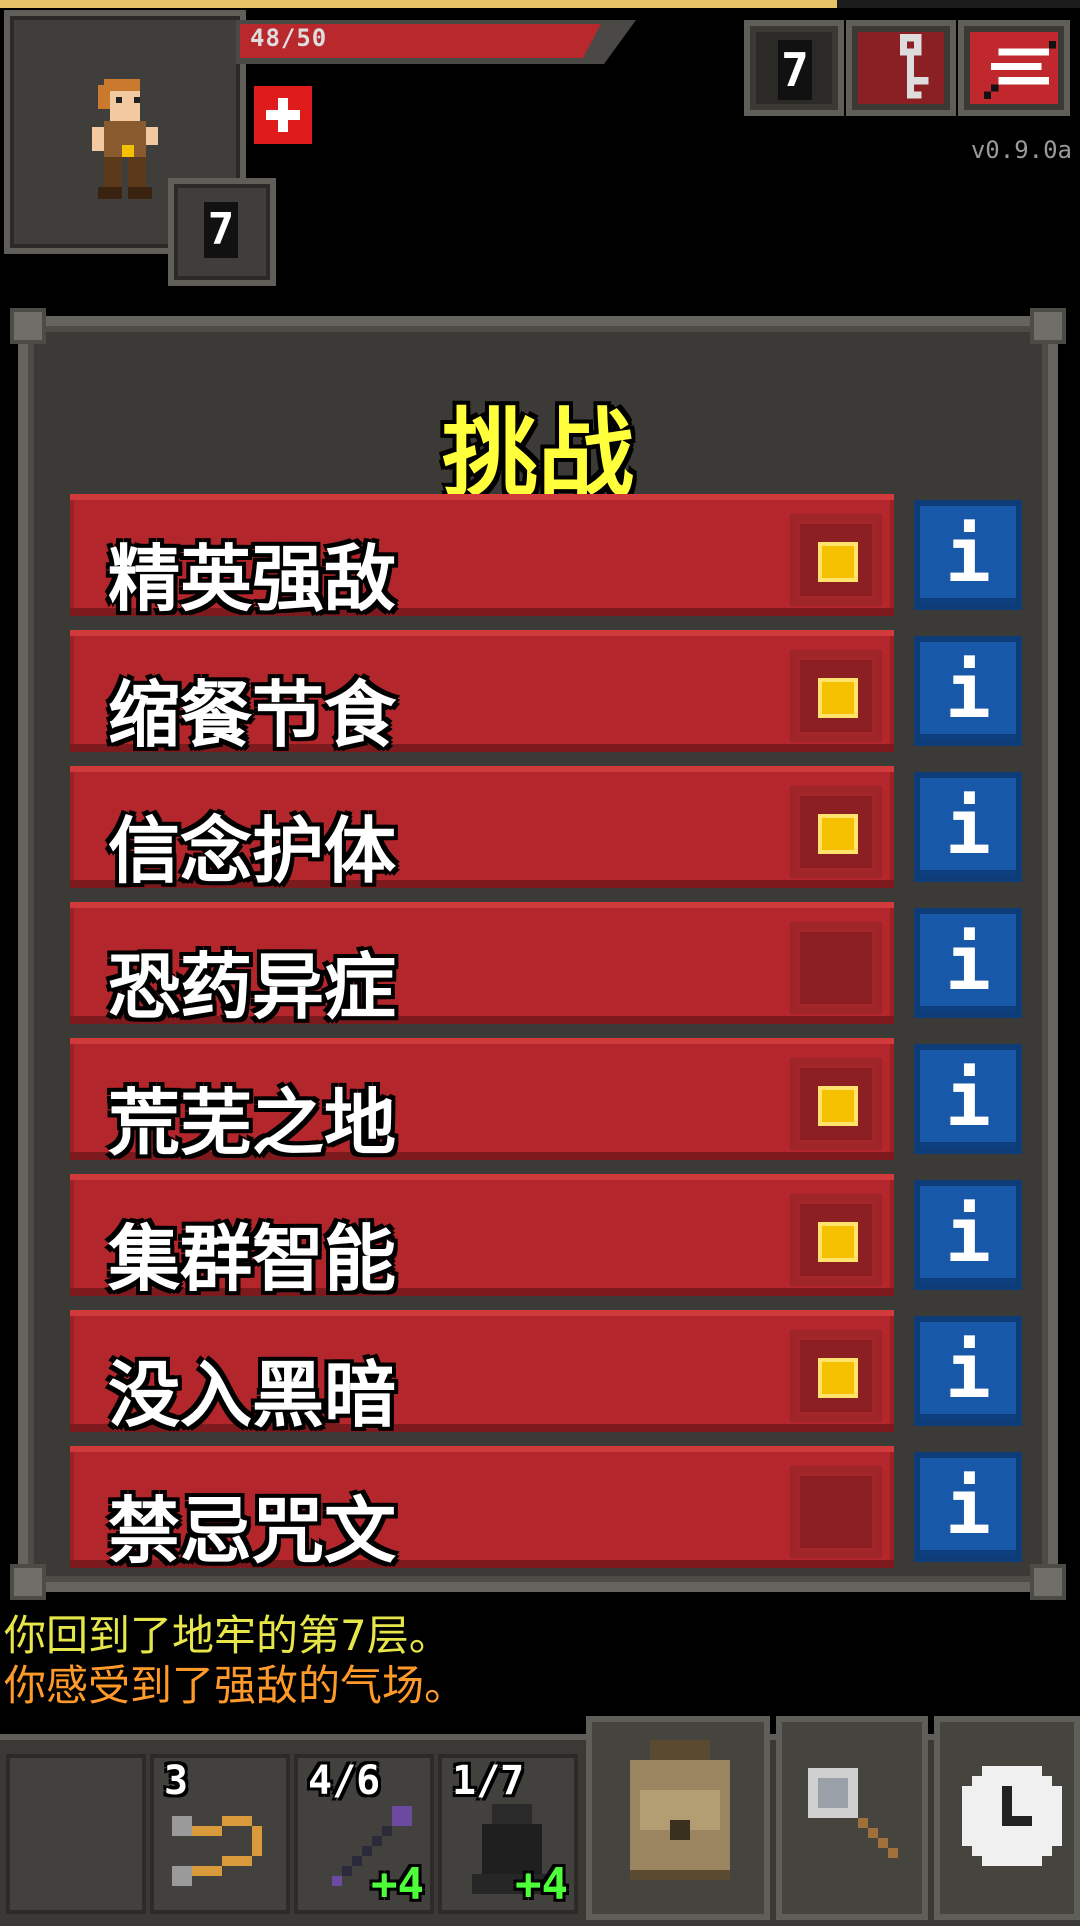  What do you see at coordinates (344, 1781) in the screenshot?
I see `slot-count: 4/6` at bounding box center [344, 1781].